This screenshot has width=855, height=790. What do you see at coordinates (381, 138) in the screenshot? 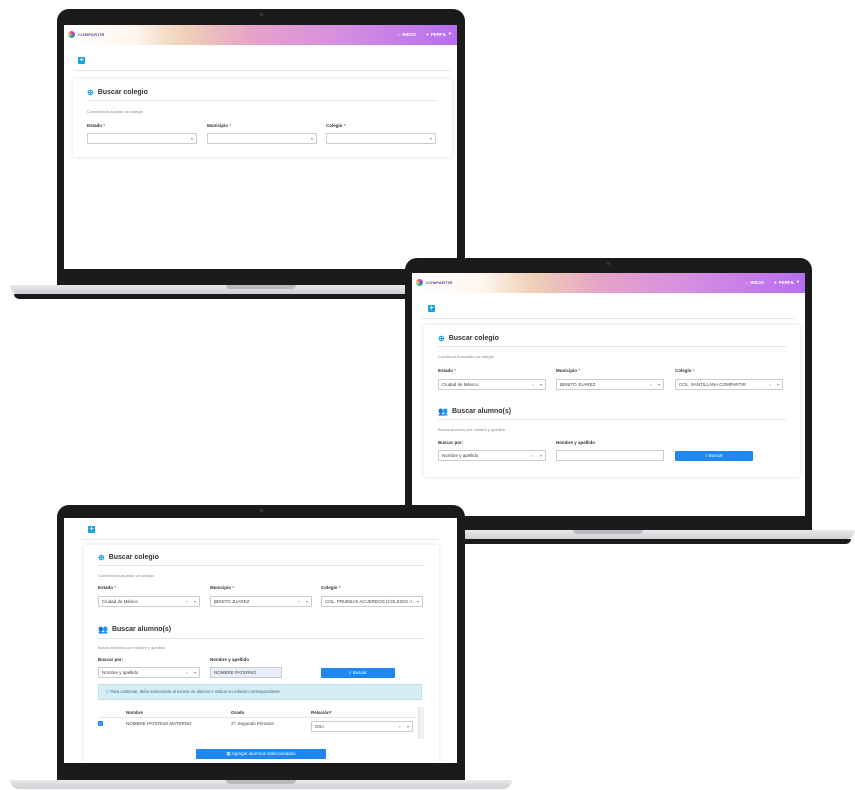
I see `colegio-select: ▾` at bounding box center [381, 138].